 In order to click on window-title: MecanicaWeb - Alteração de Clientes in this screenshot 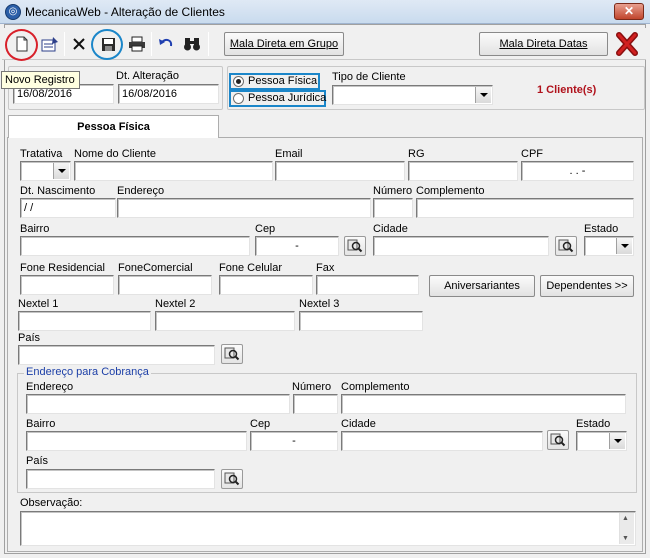, I will do `click(125, 12)`.